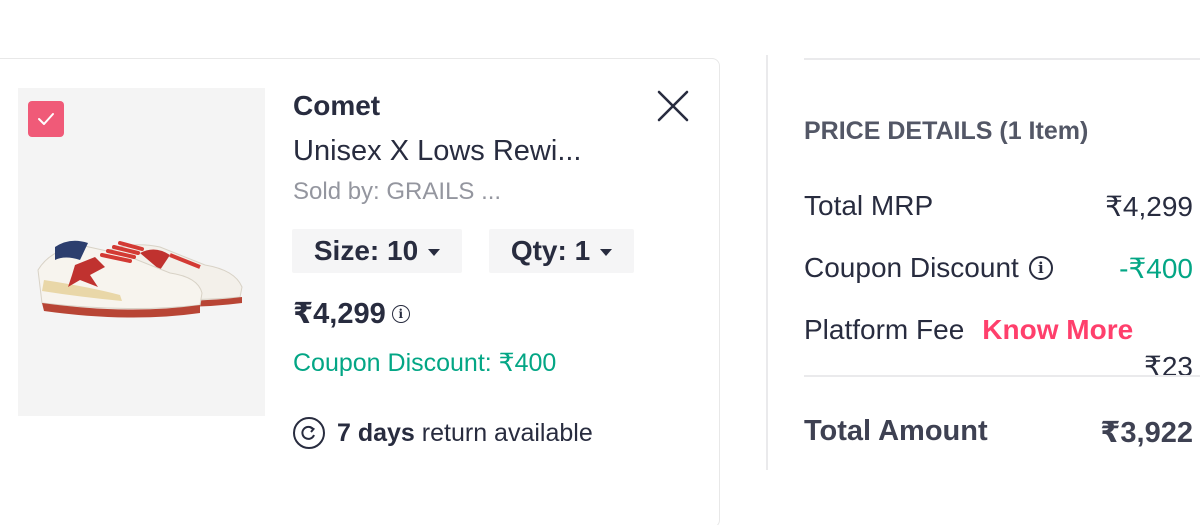  Describe the element at coordinates (550, 250) in the screenshot. I see `qty-label: Qty: 1` at that location.